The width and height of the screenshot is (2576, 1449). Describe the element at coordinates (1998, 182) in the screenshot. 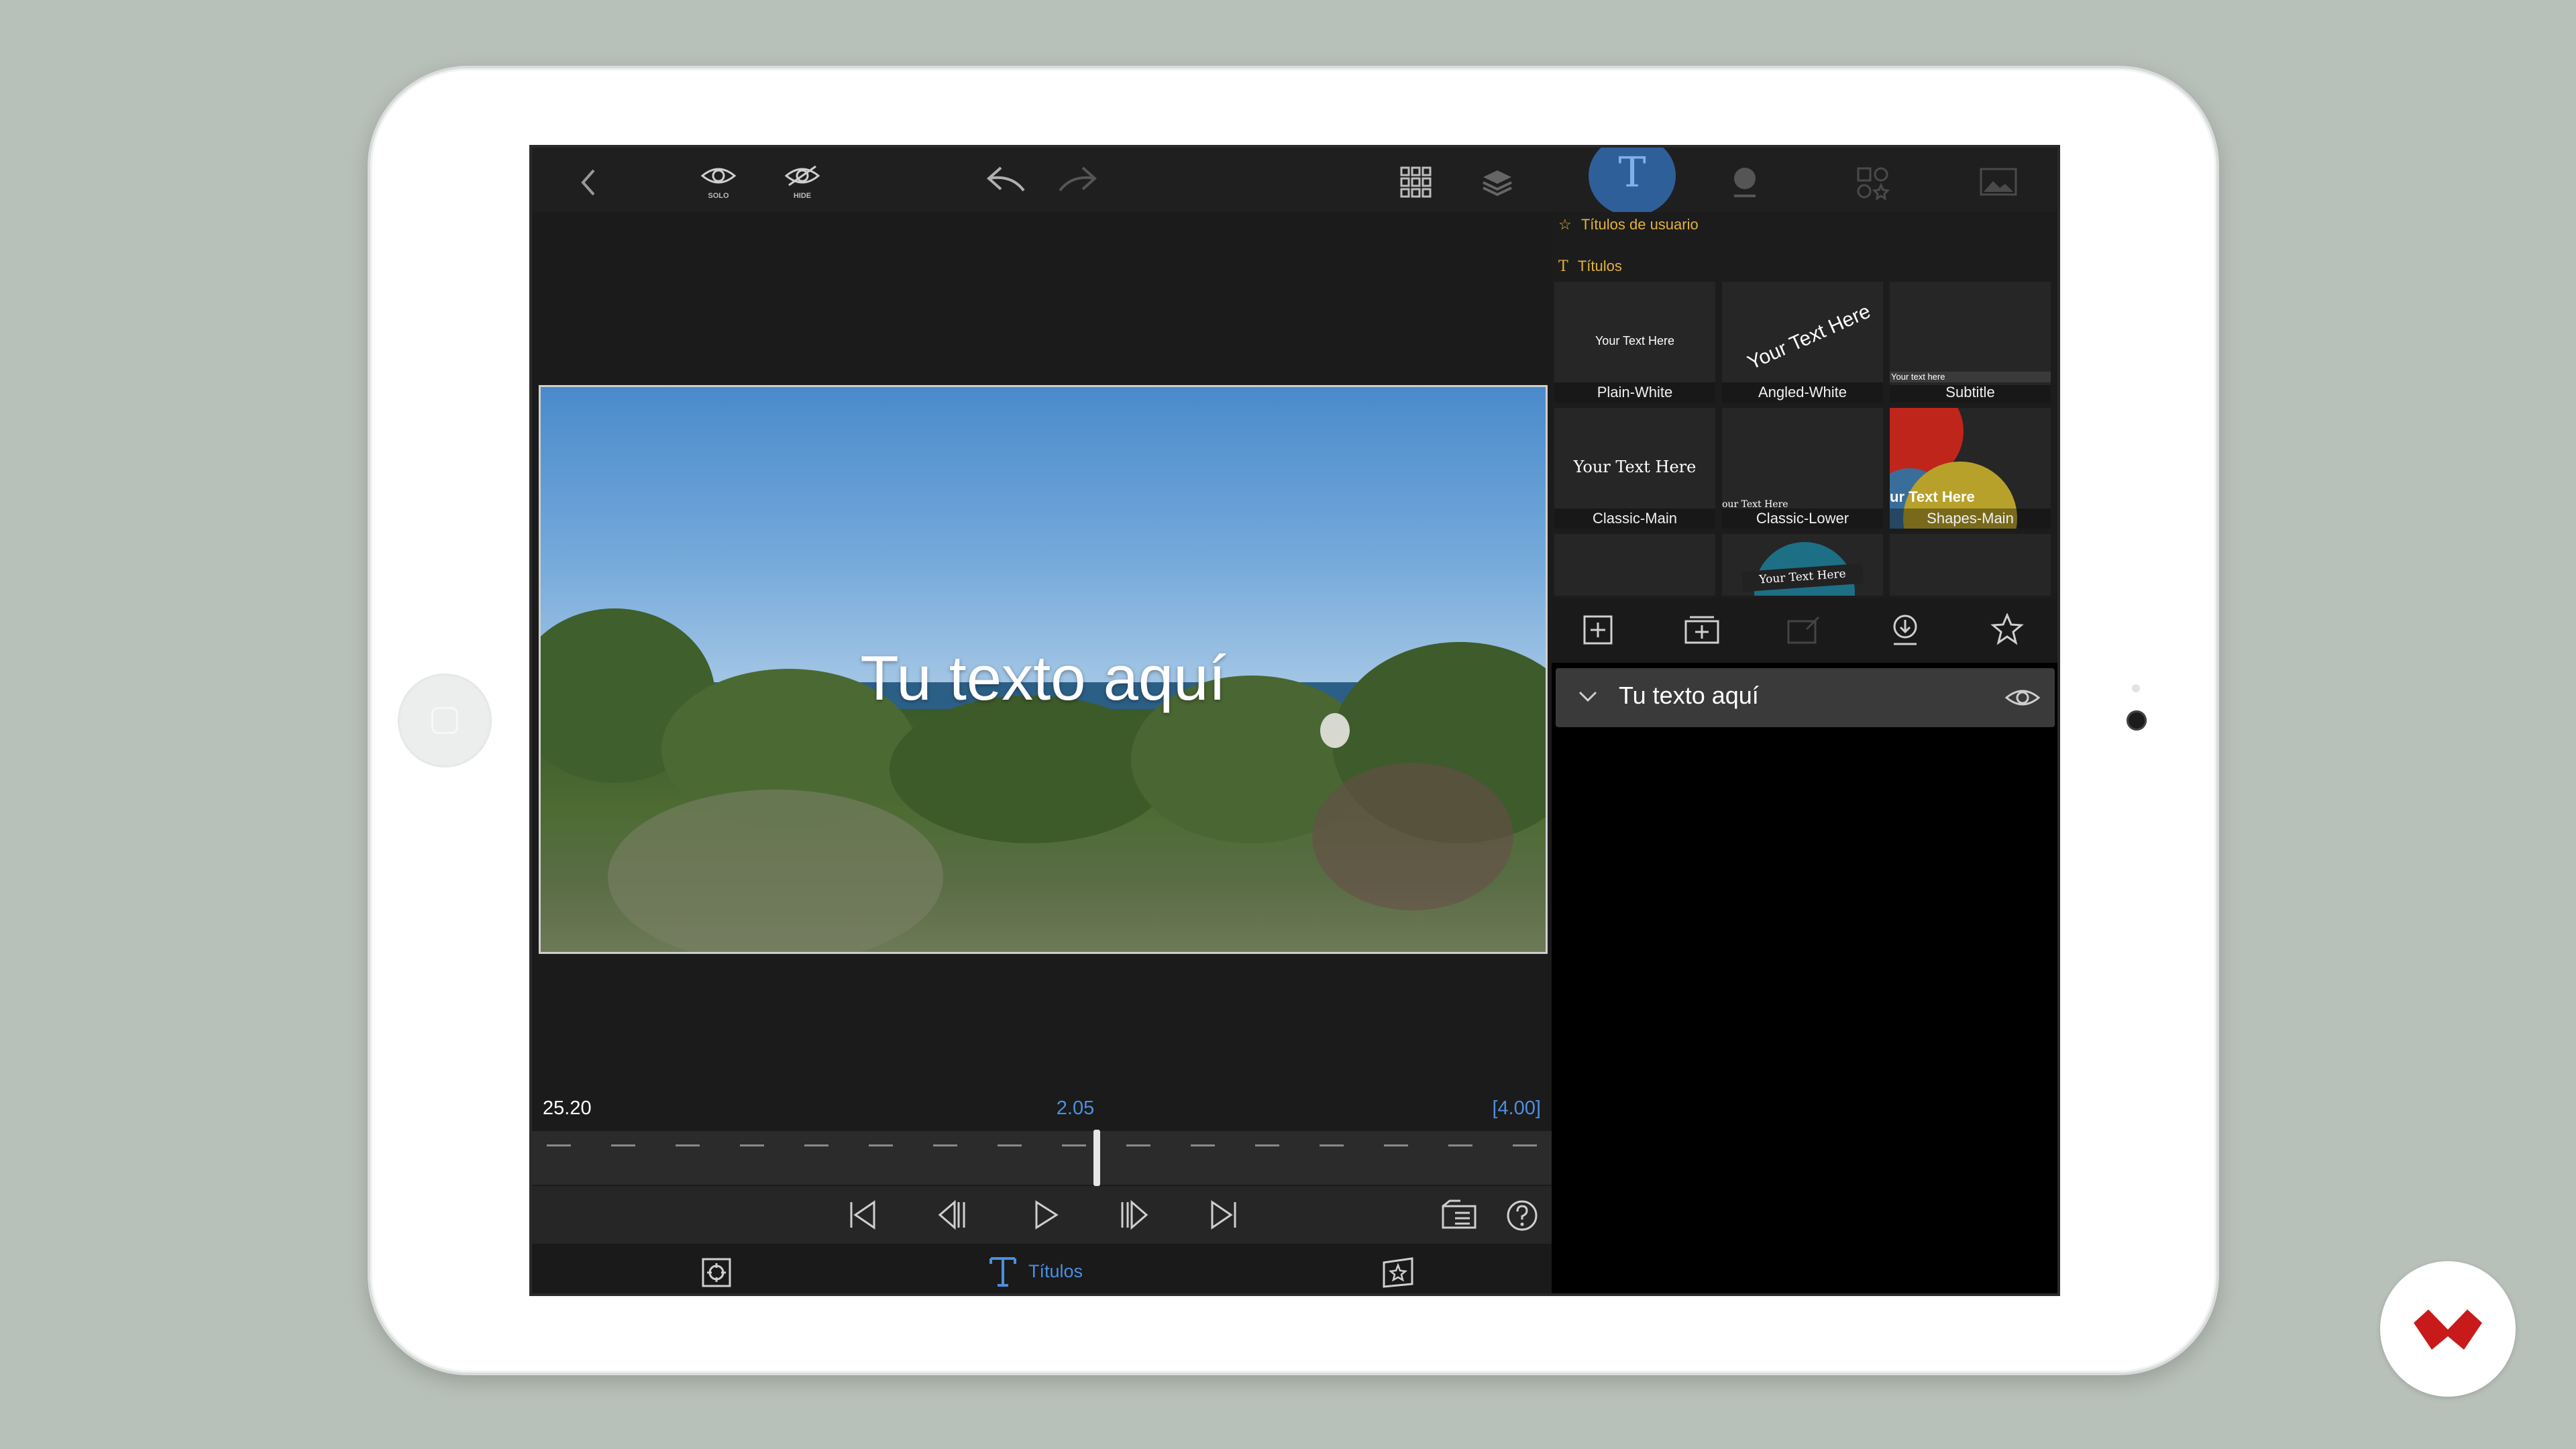

I see `image-icon` at that location.